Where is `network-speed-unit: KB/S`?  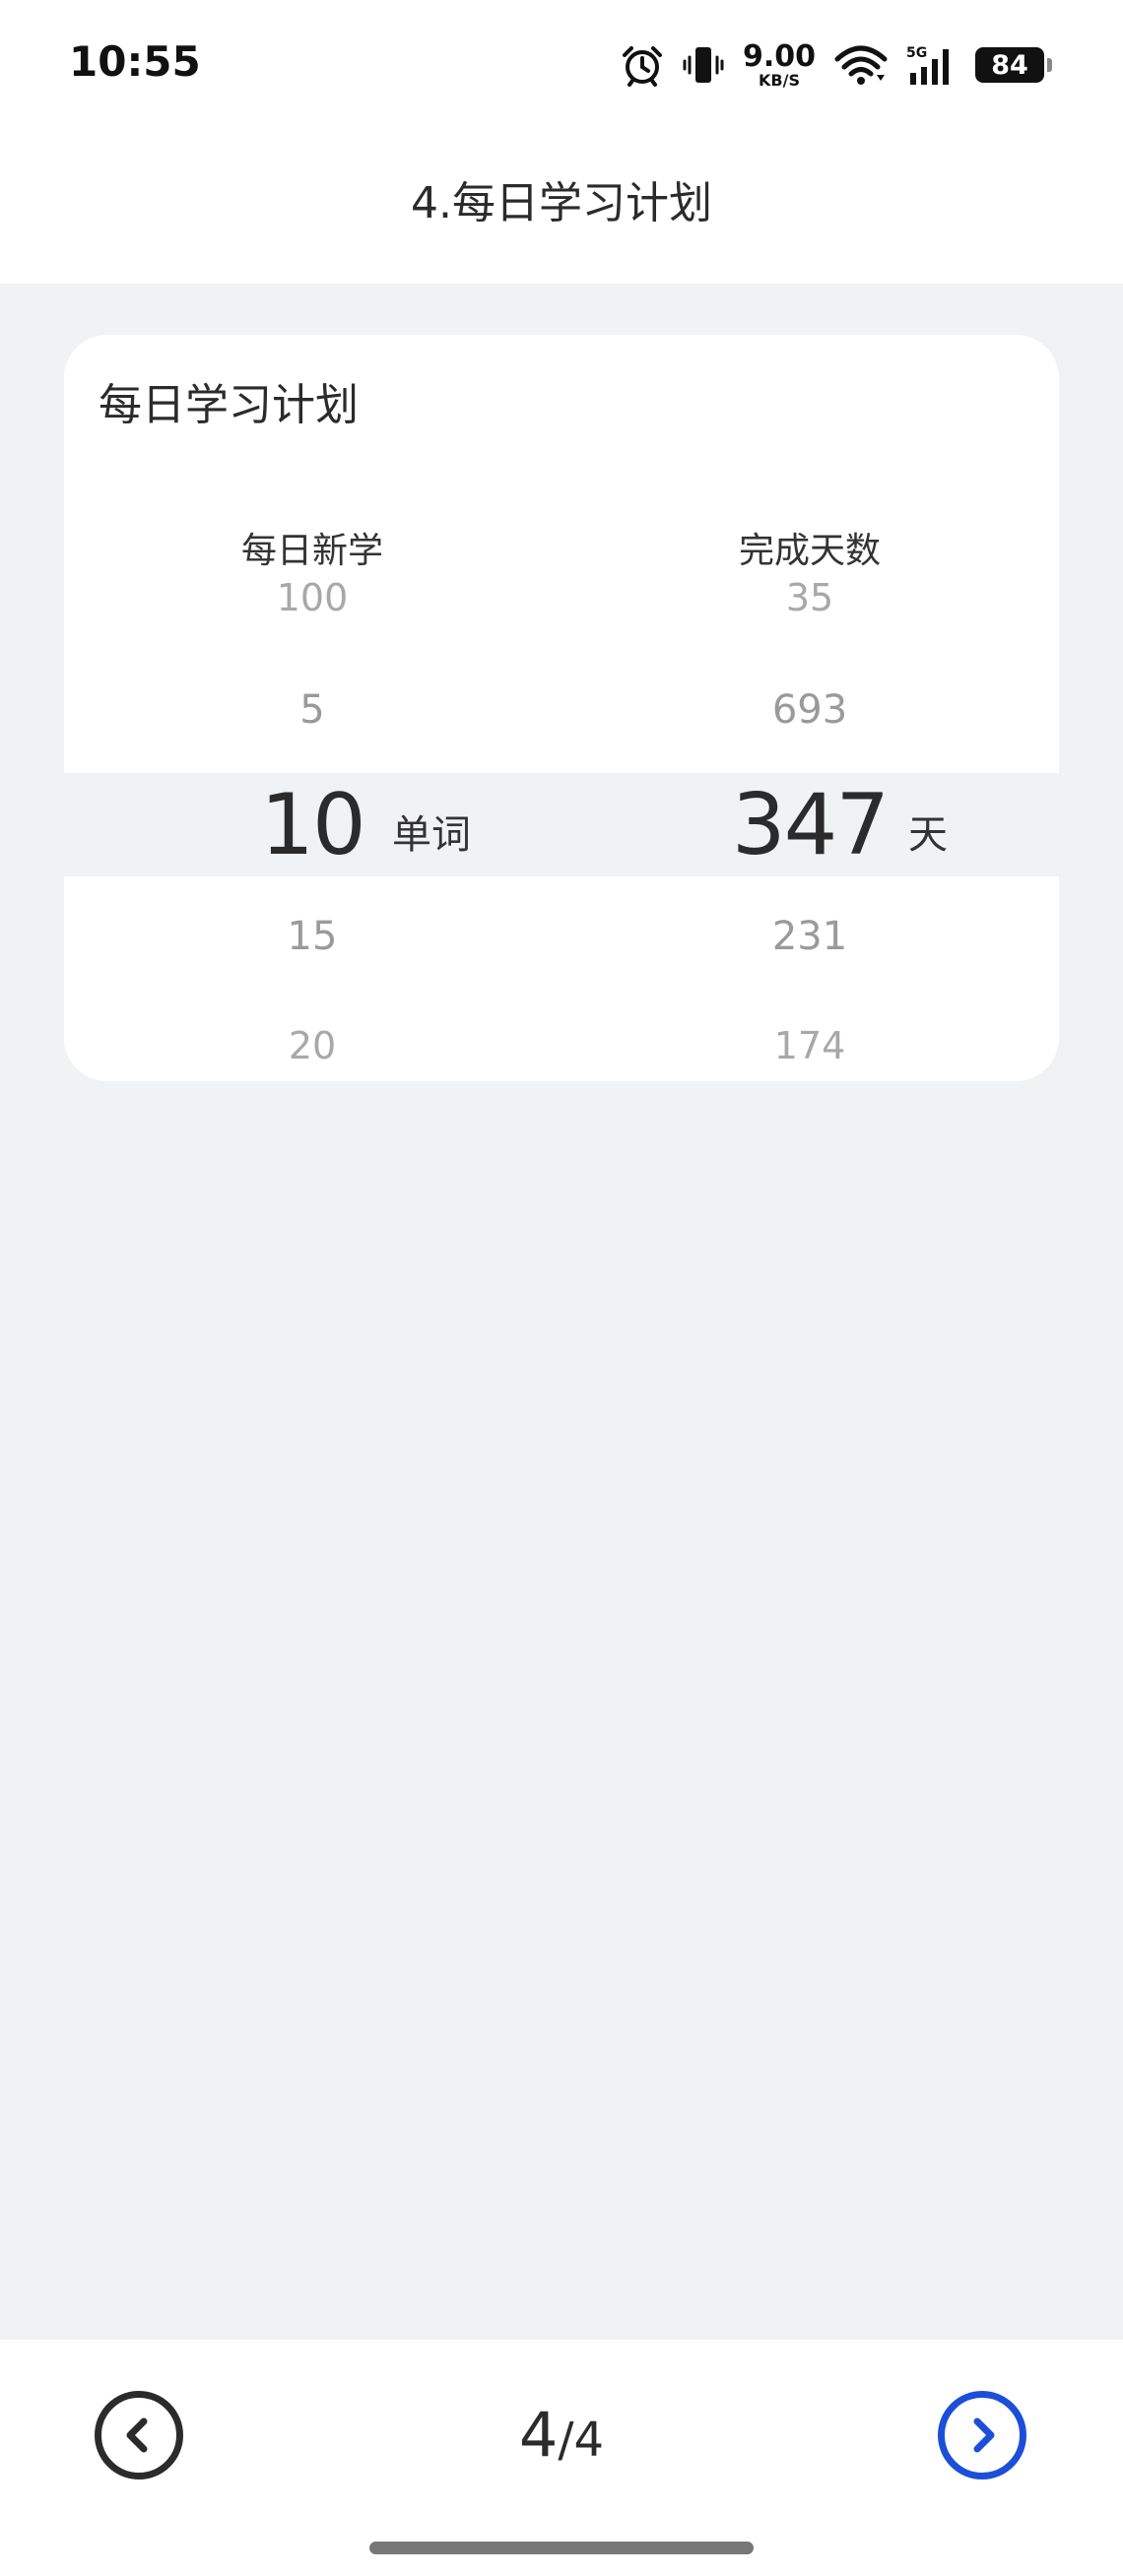 network-speed-unit: KB/S is located at coordinates (779, 80).